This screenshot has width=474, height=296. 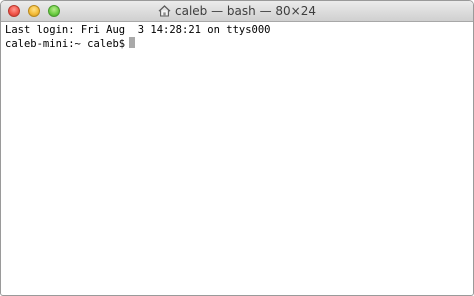 What do you see at coordinates (132, 42) in the screenshot?
I see `text-cursor` at bounding box center [132, 42].